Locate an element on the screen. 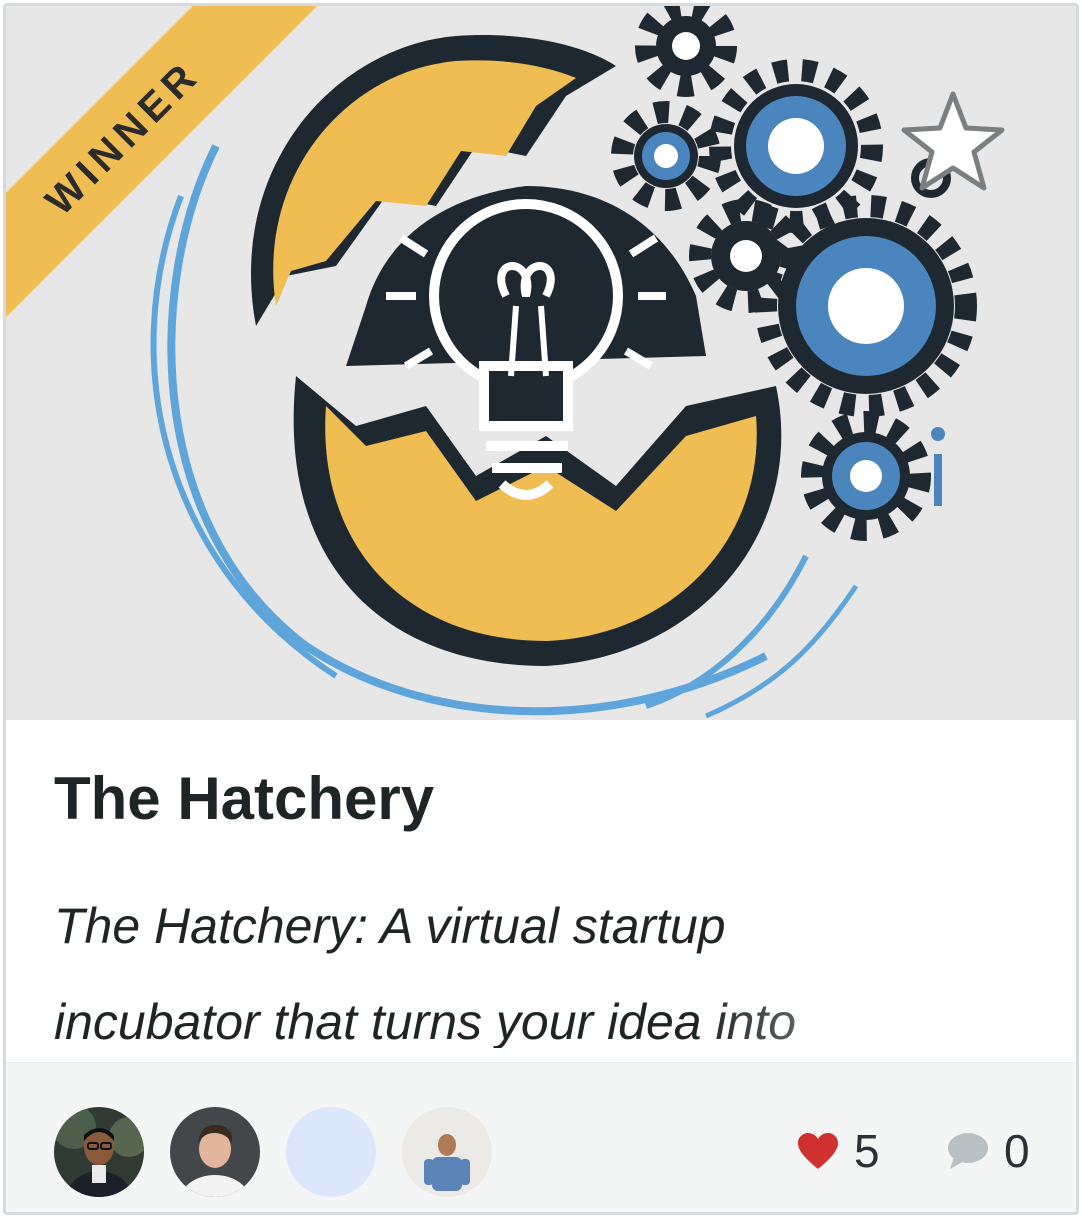 This screenshot has height=1218, width=1082. tagline-line-1: The Hatchery: A virtual startup is located at coordinates (390, 926).